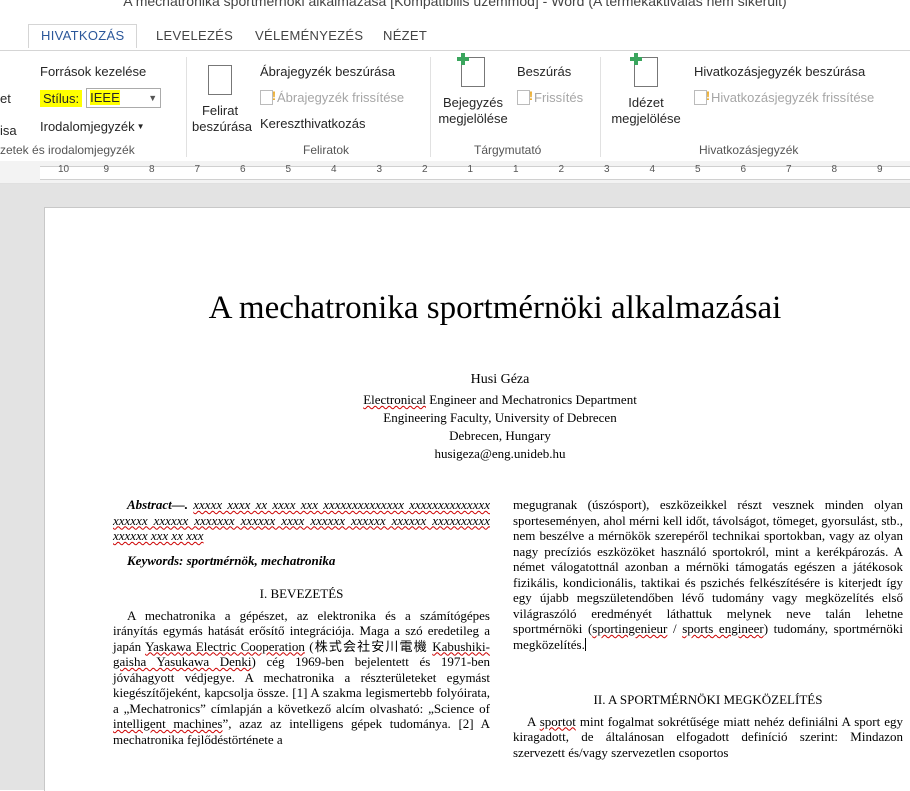  Describe the element at coordinates (8, 130) in the screenshot. I see `partial-label-b: isa` at that location.